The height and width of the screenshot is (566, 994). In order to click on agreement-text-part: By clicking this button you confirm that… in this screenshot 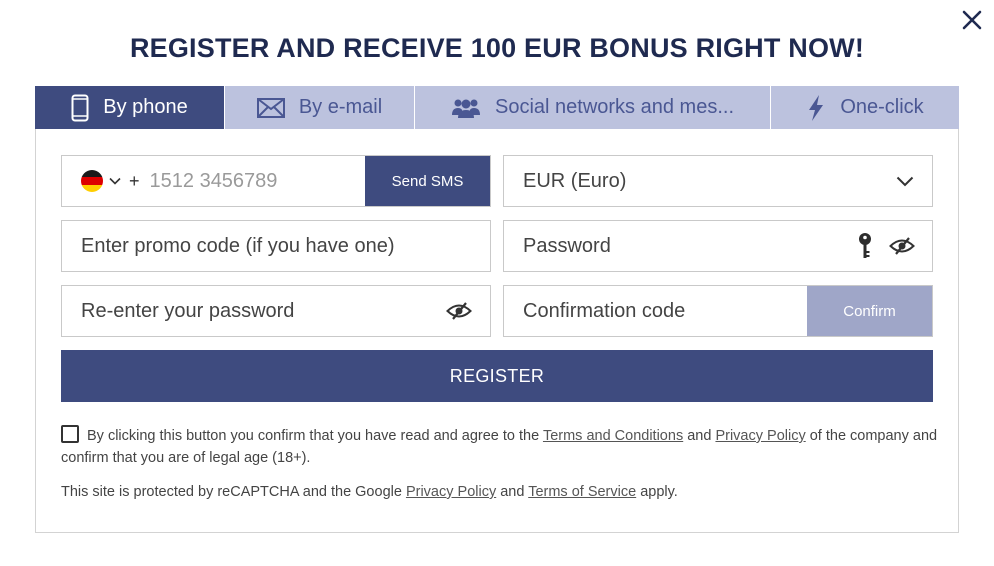, I will do `click(315, 436)`.